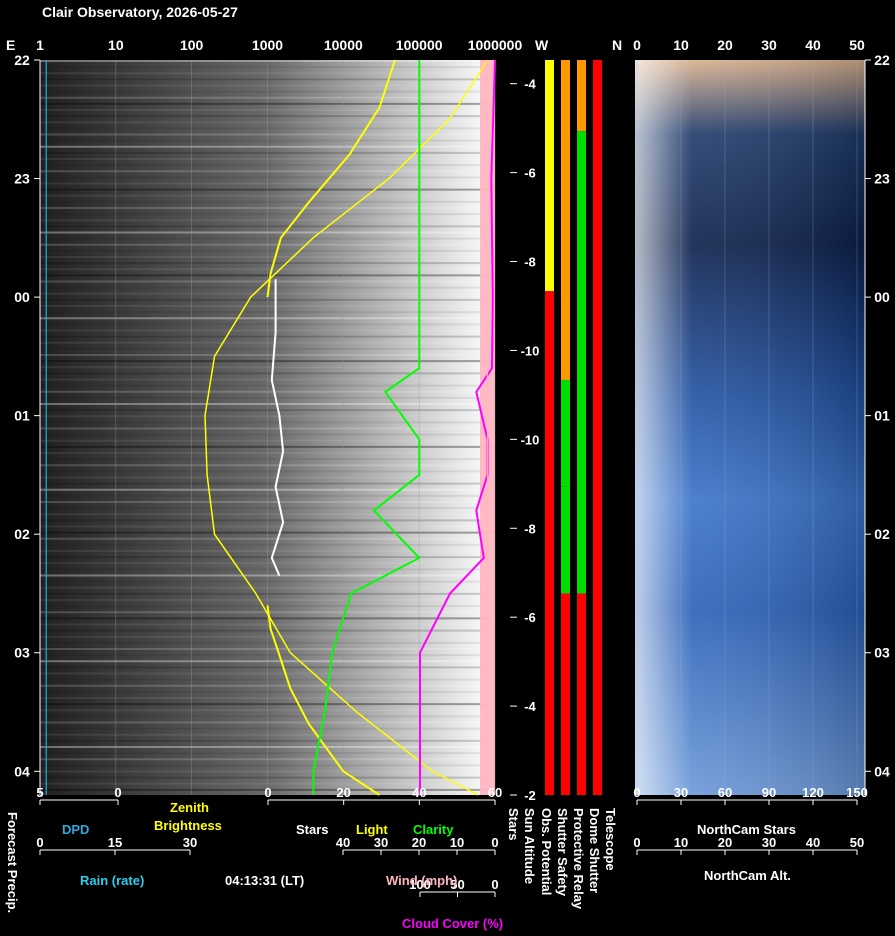  What do you see at coordinates (882, 60) in the screenshot?
I see `time-label-right: 22` at bounding box center [882, 60].